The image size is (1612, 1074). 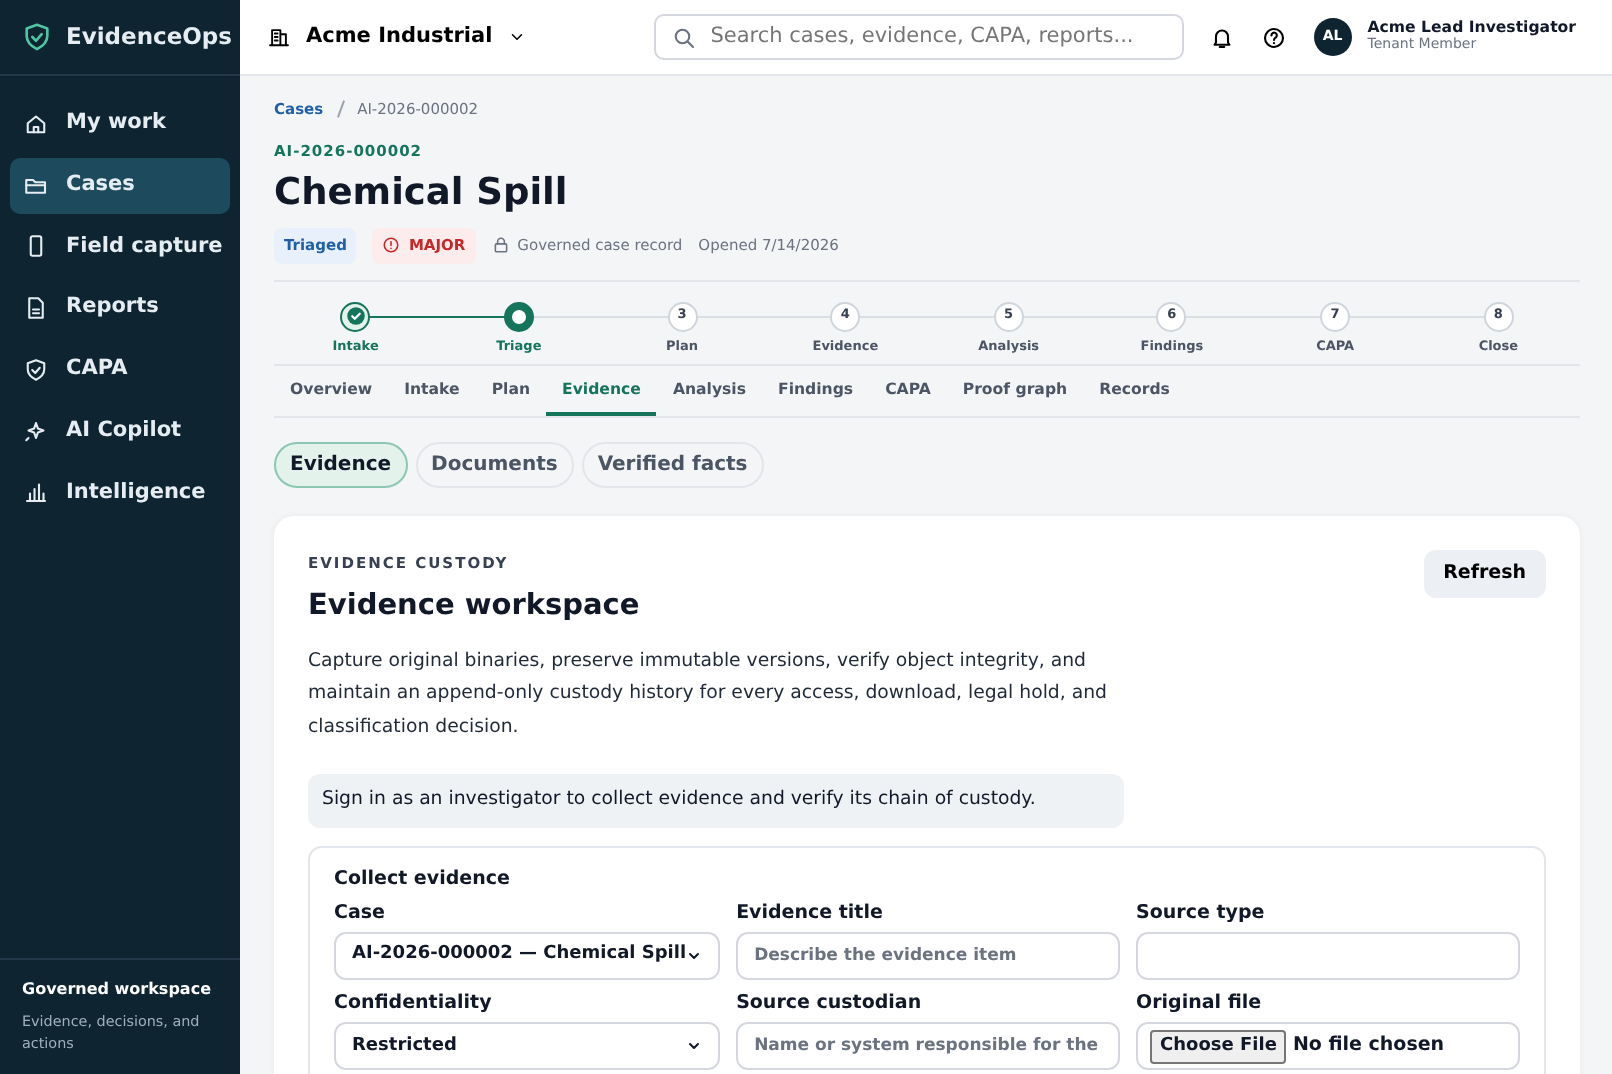 I want to click on input-field: Describe the evidence item, so click(x=928, y=956).